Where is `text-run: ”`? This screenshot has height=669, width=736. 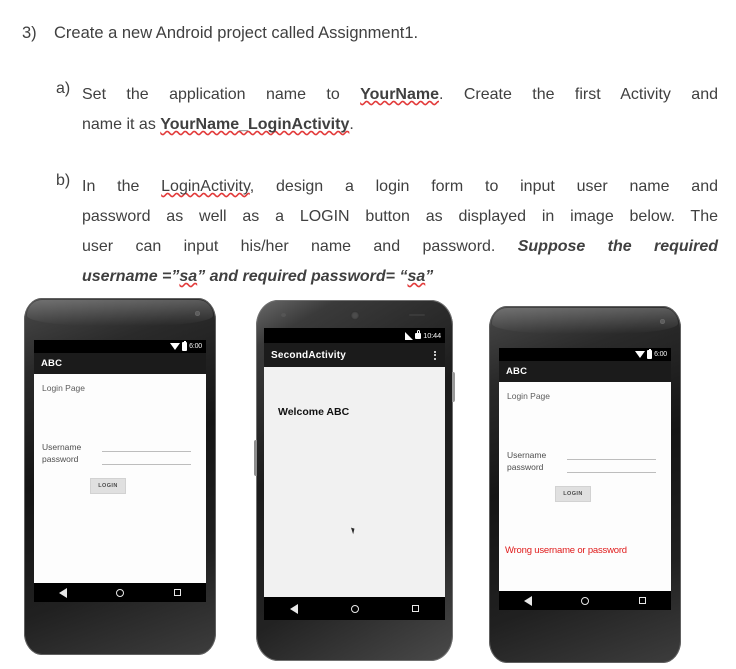
text-run: ” is located at coordinates (429, 276).